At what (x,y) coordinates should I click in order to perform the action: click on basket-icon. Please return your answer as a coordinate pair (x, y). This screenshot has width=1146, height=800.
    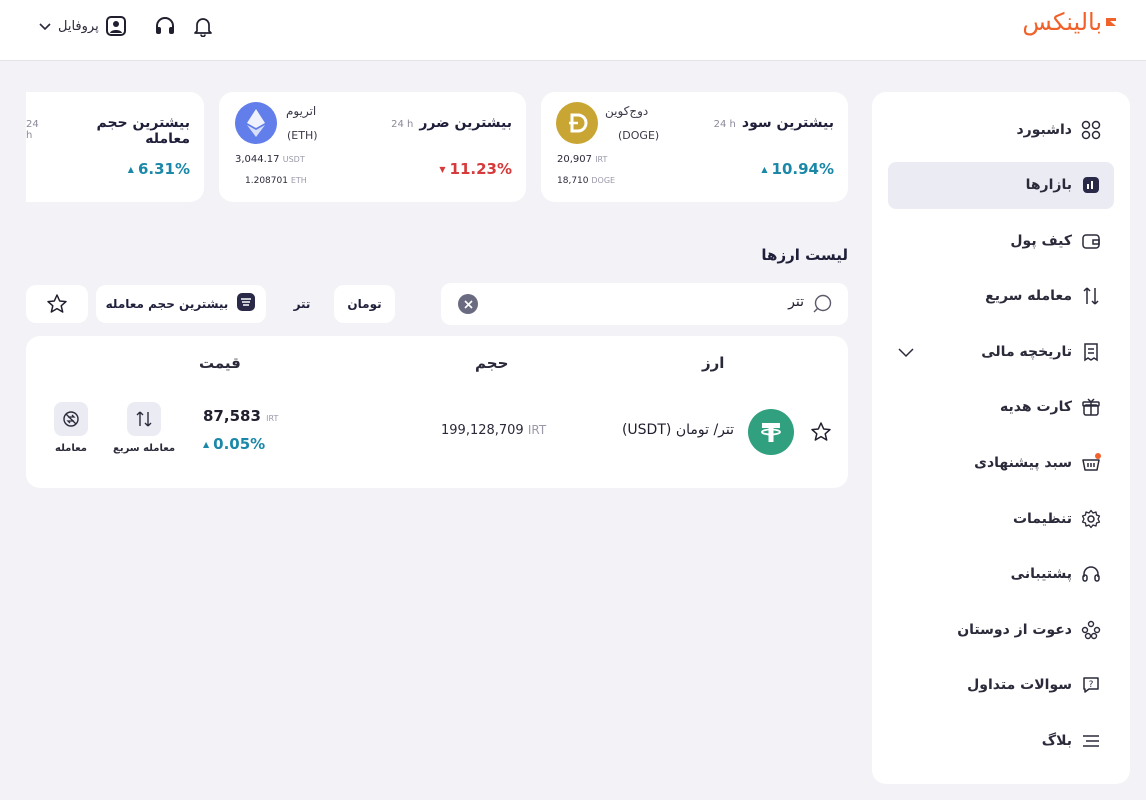
    Looking at the image, I should click on (1091, 463).